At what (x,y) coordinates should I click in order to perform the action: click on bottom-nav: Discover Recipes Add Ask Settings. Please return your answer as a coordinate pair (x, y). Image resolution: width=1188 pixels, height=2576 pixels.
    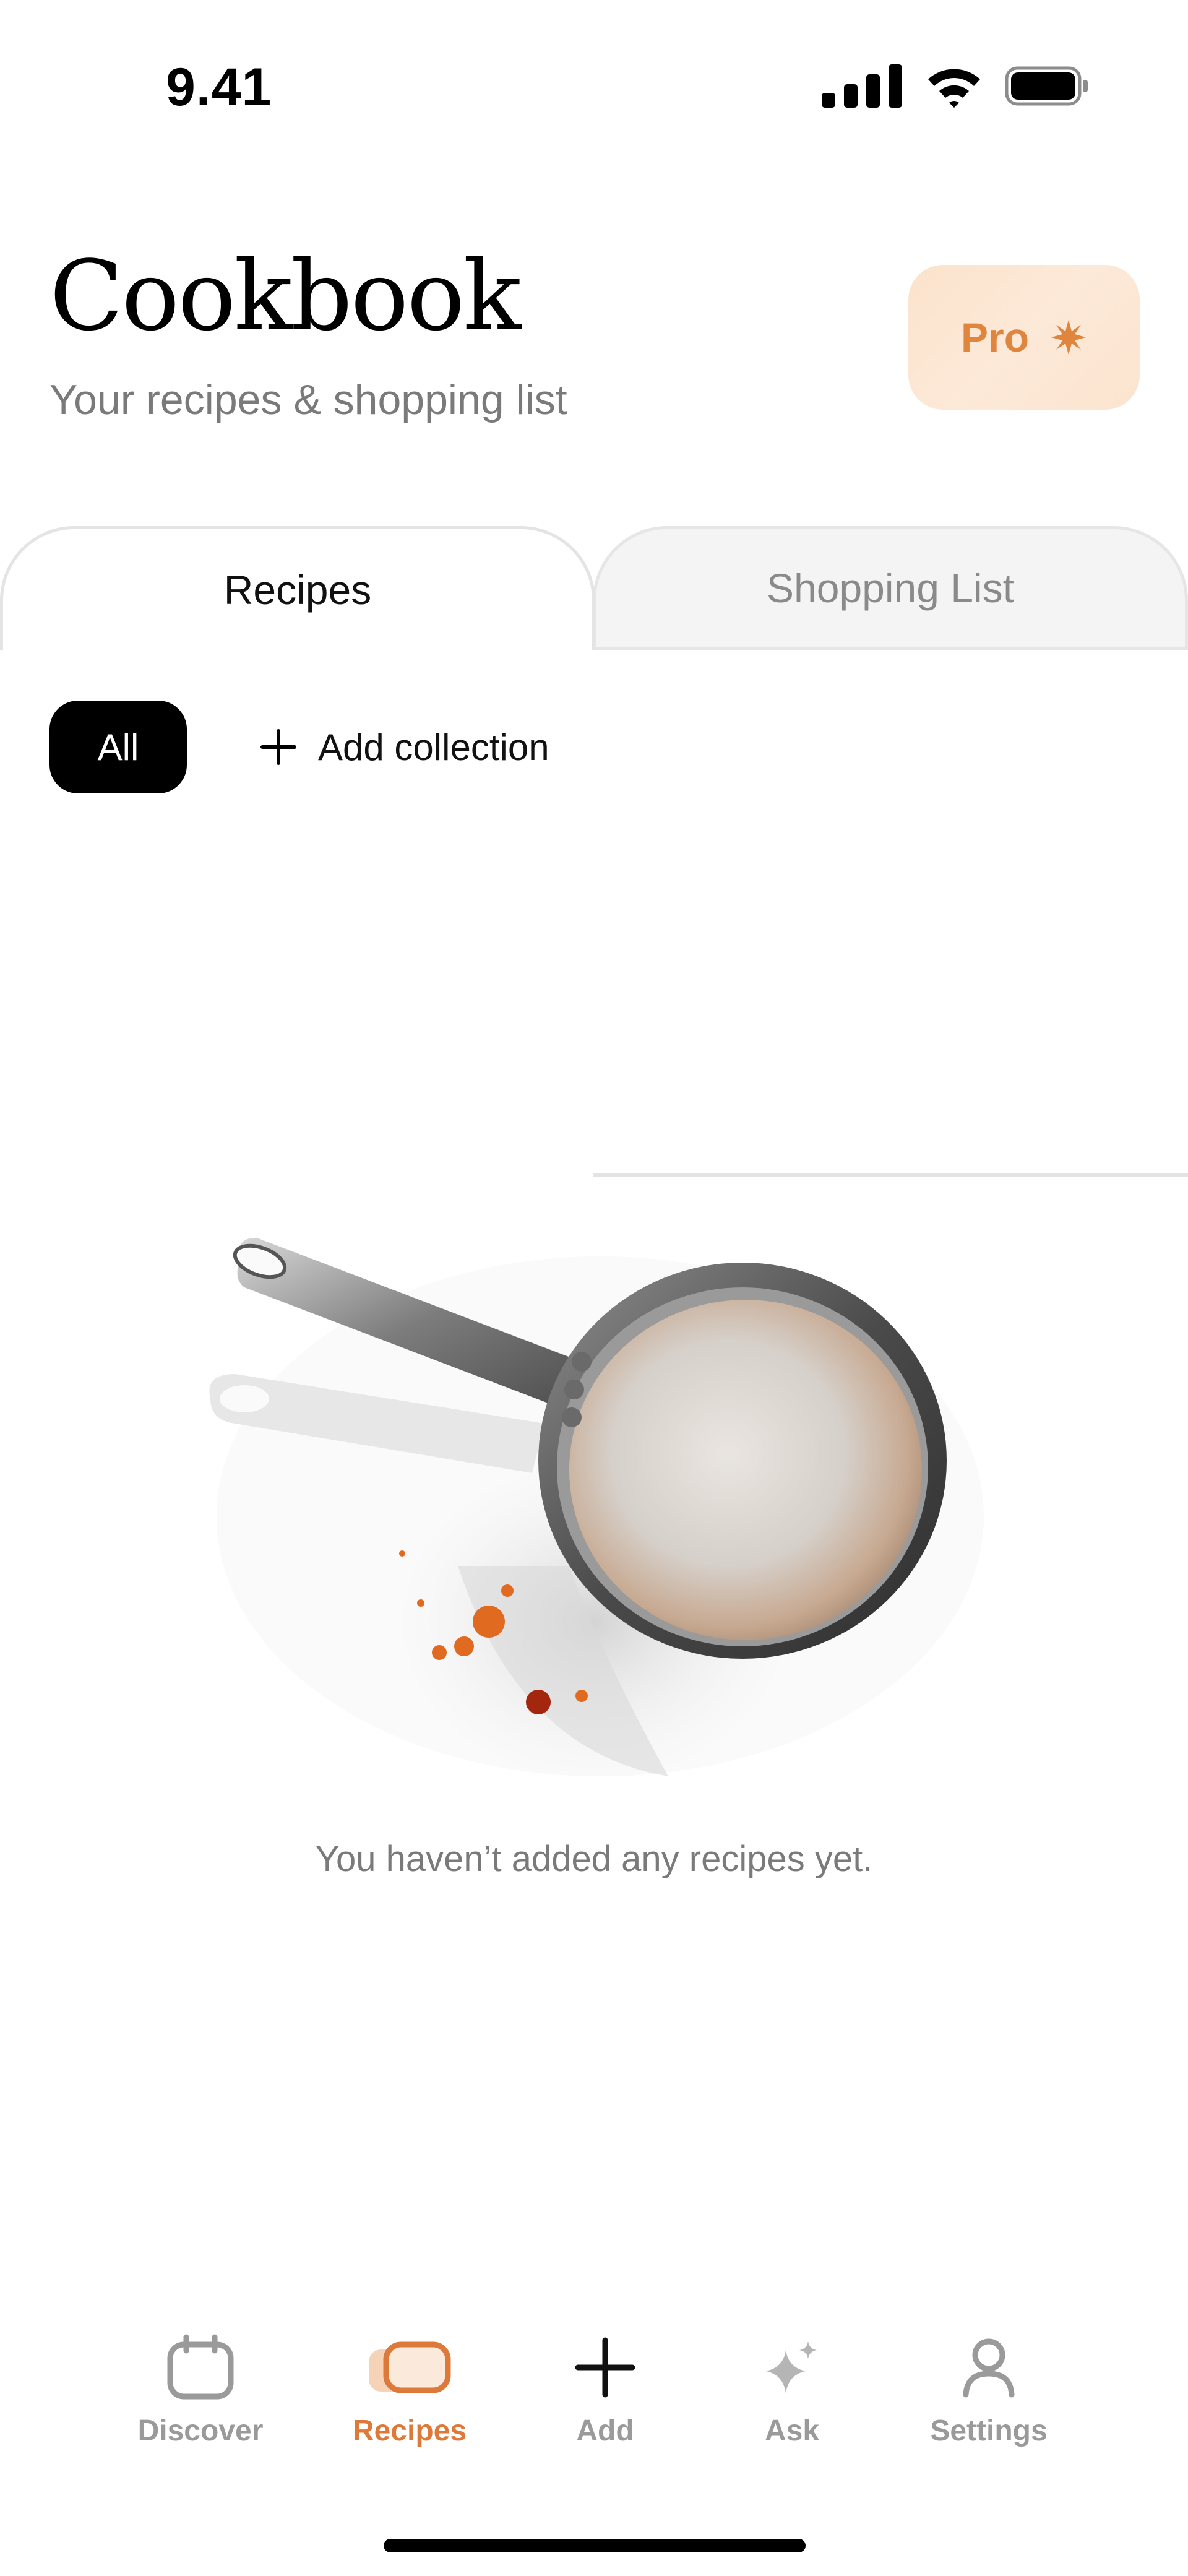
    Looking at the image, I should click on (594, 2407).